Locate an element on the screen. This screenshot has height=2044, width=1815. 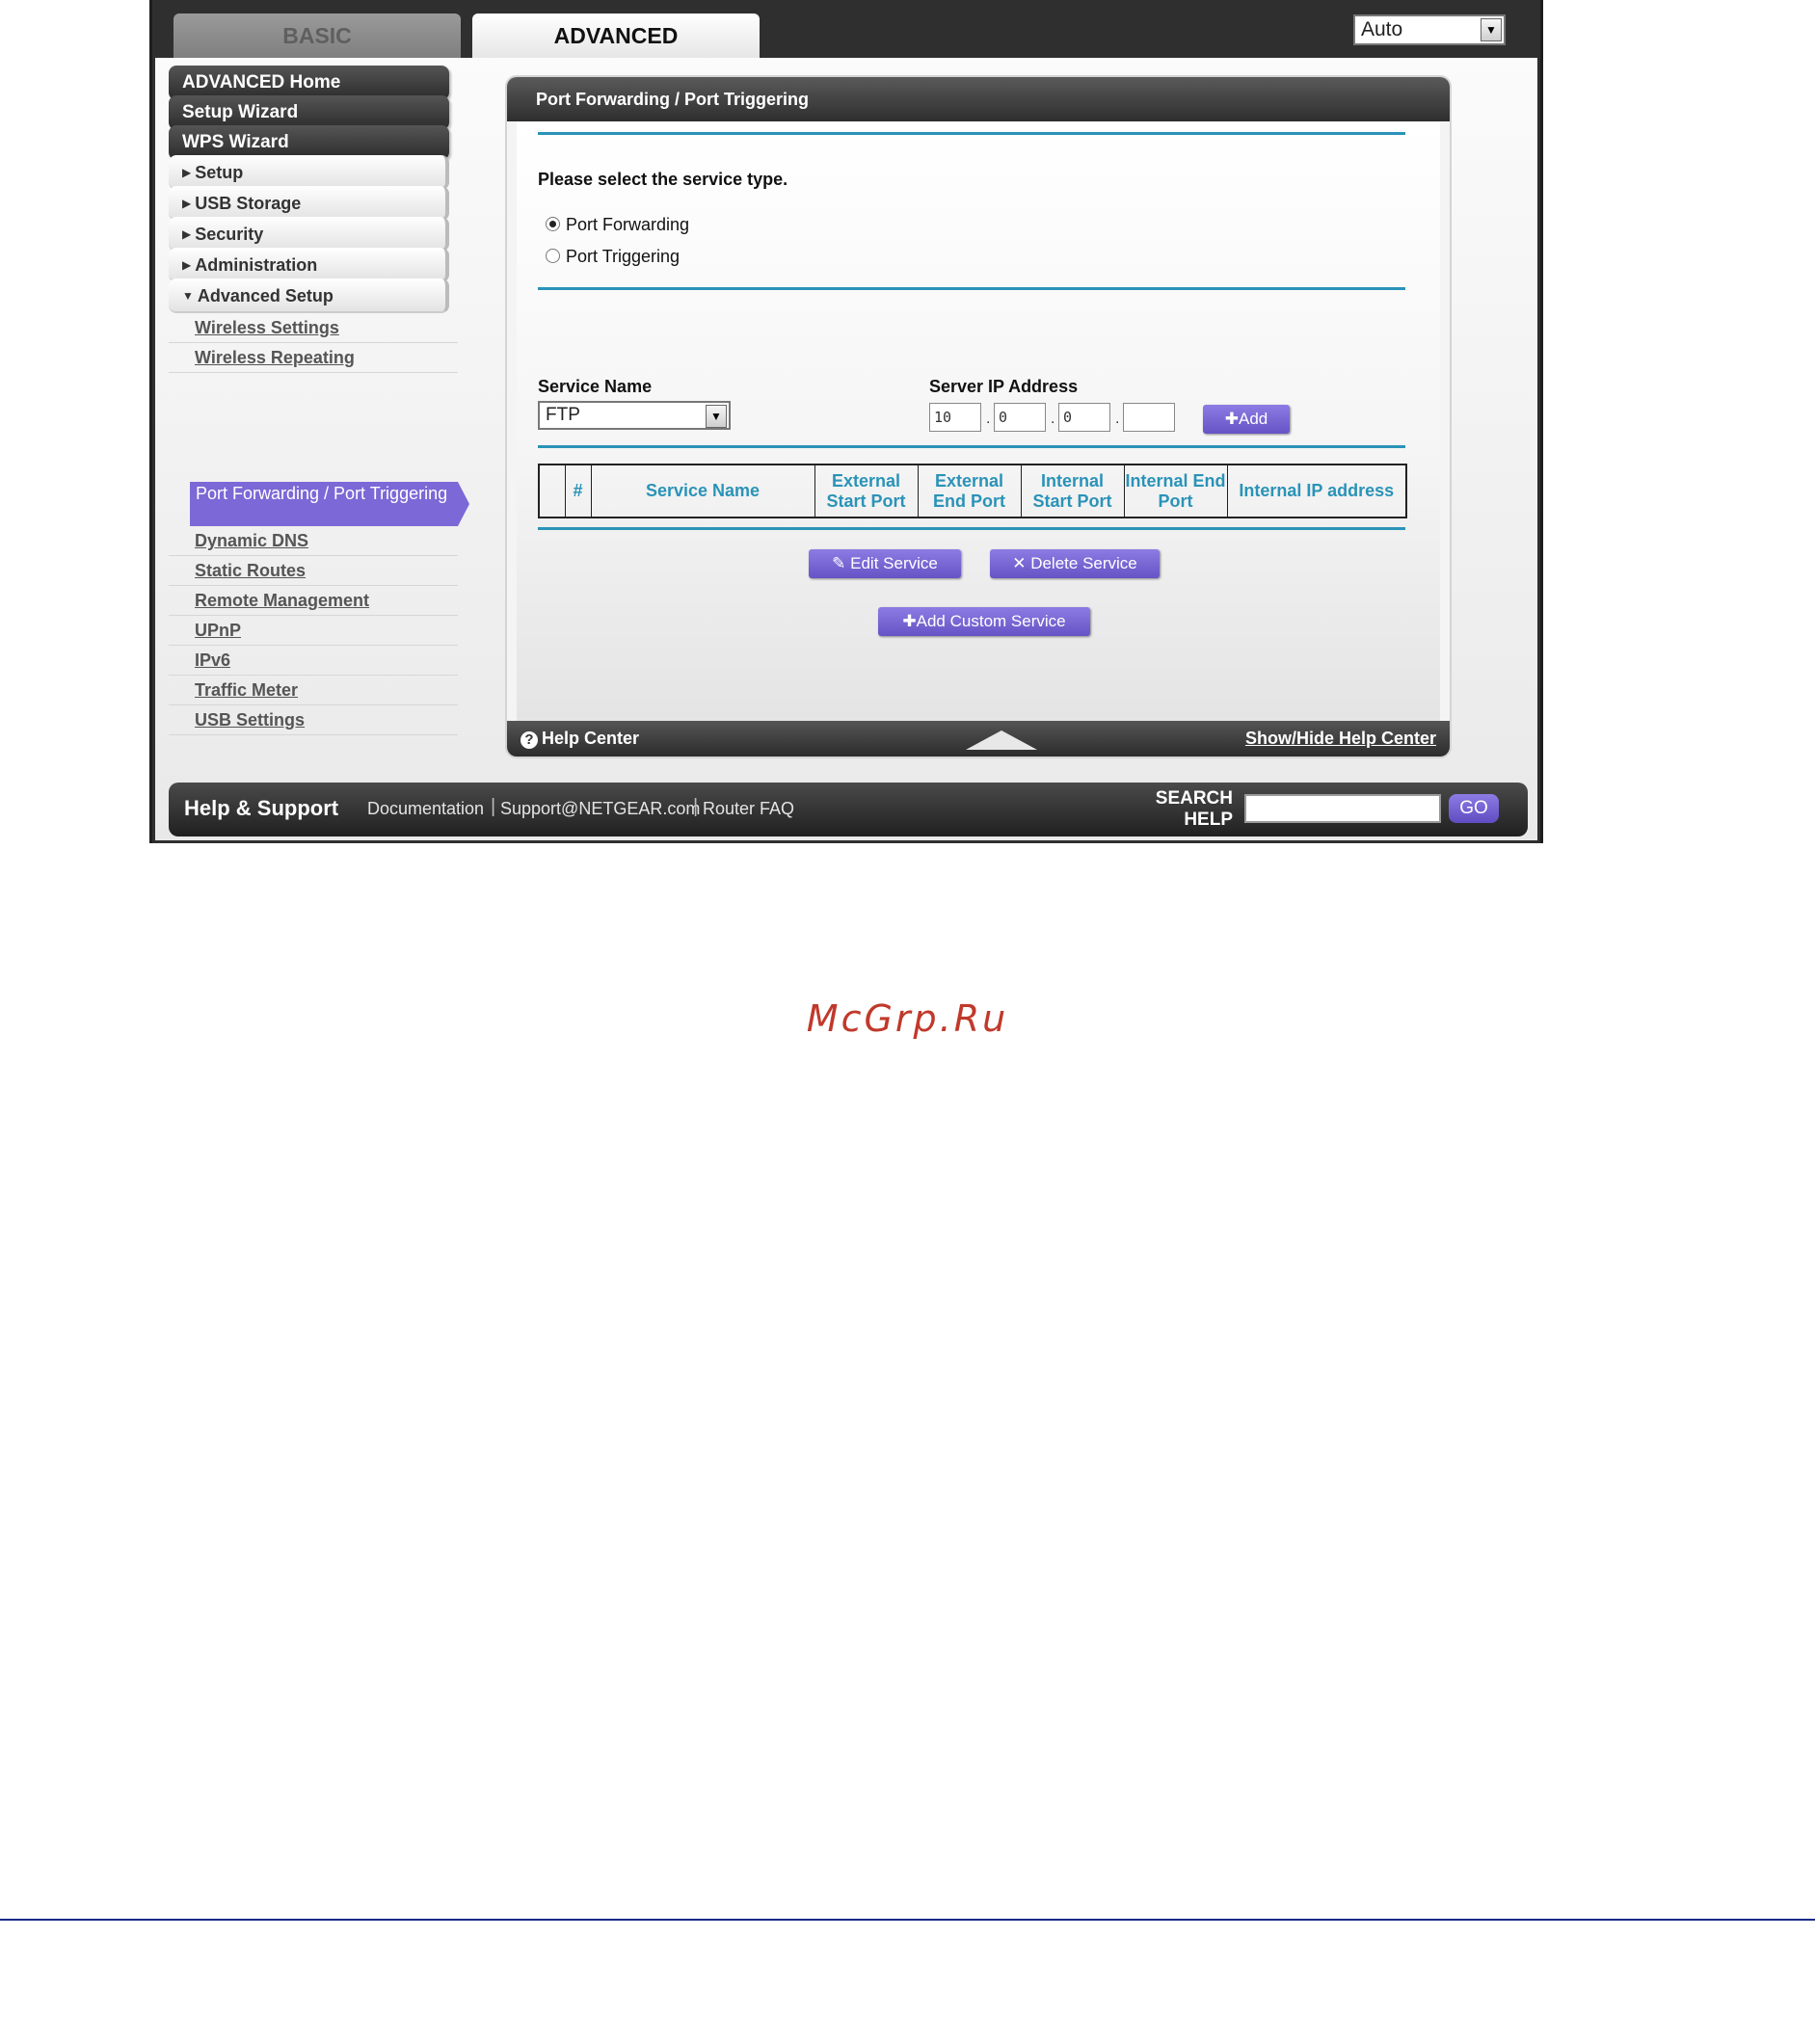
nav-section-label: Advanced Setup is located at coordinates (265, 295).